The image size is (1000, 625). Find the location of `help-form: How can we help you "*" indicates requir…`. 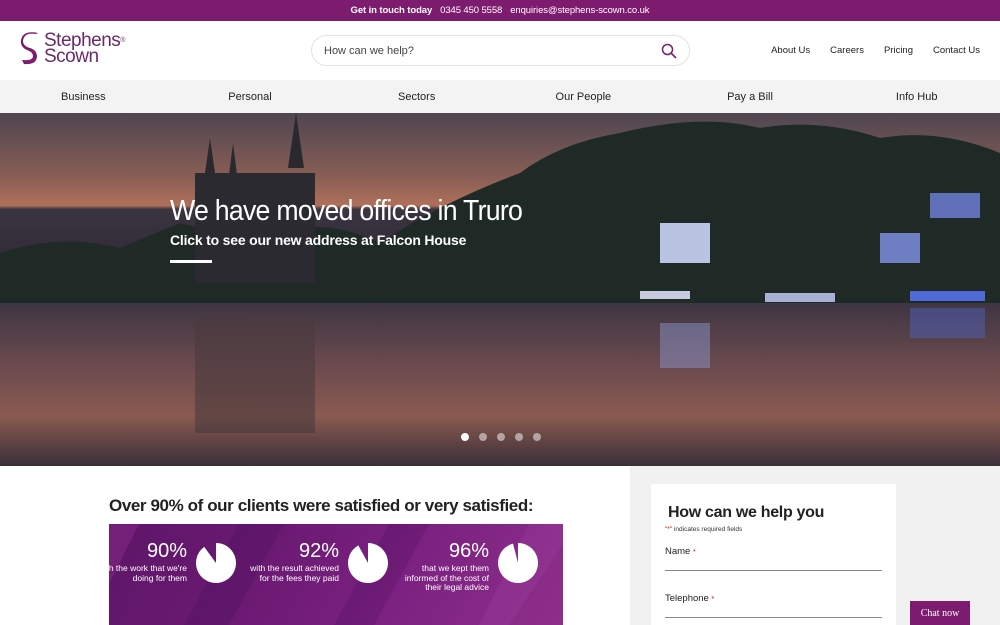

help-form: How can we help you "*" indicates requir… is located at coordinates (773, 554).